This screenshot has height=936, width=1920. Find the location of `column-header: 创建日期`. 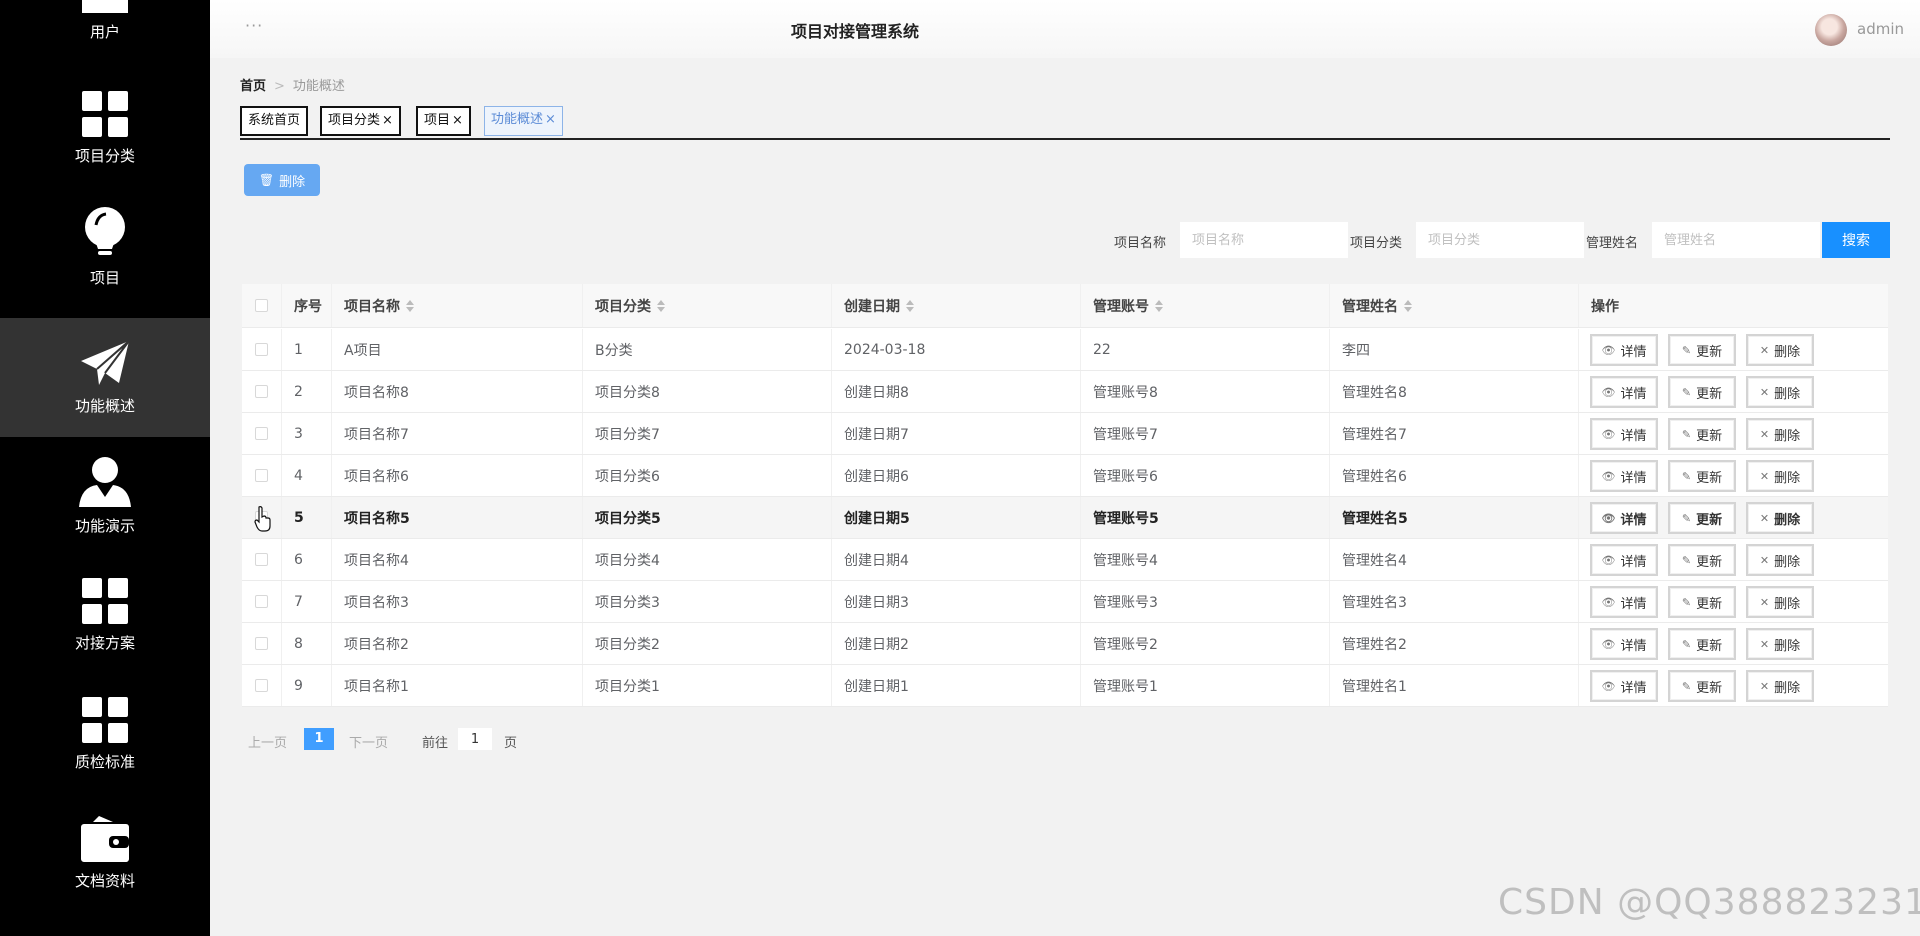

column-header: 创建日期 is located at coordinates (956, 305).